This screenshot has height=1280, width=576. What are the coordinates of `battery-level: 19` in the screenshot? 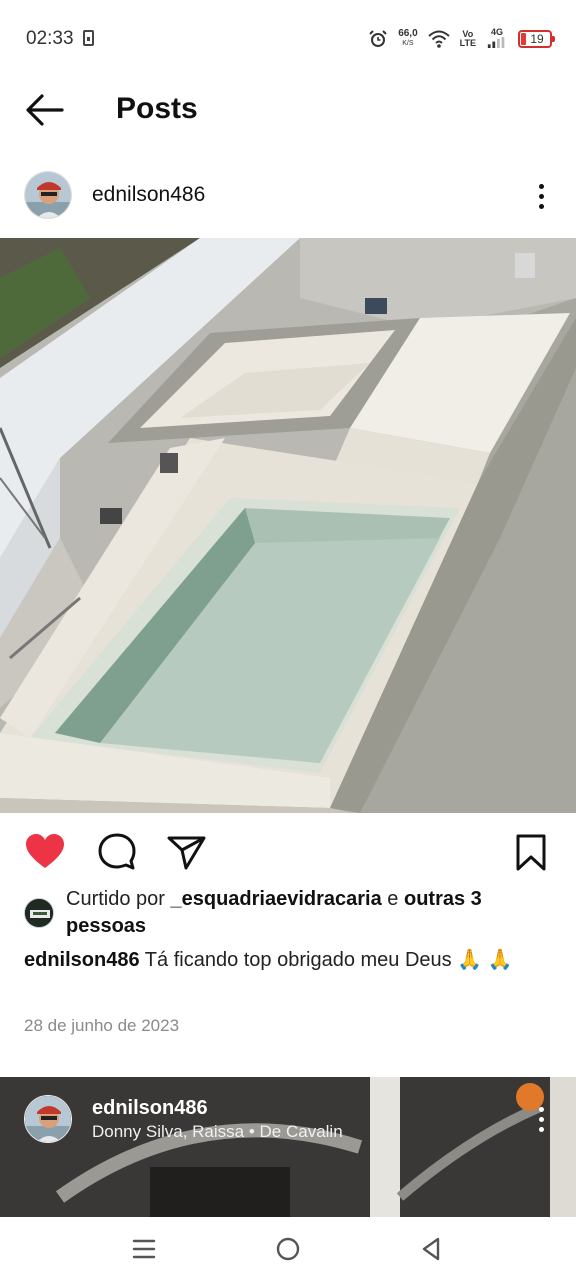 It's located at (537, 39).